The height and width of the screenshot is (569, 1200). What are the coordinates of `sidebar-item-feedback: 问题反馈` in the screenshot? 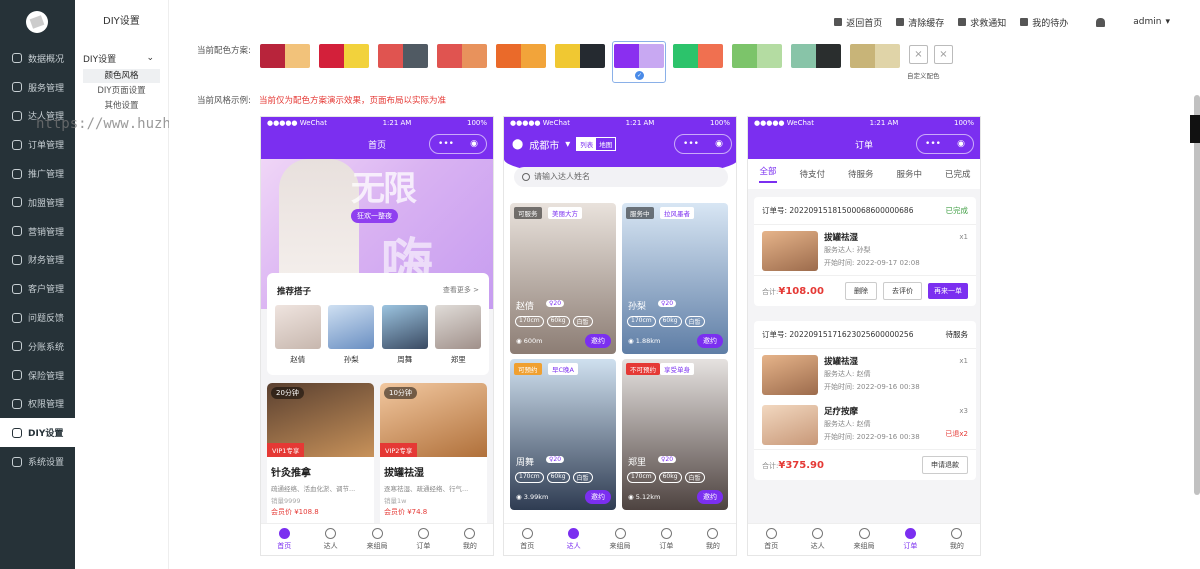 It's located at (37, 317).